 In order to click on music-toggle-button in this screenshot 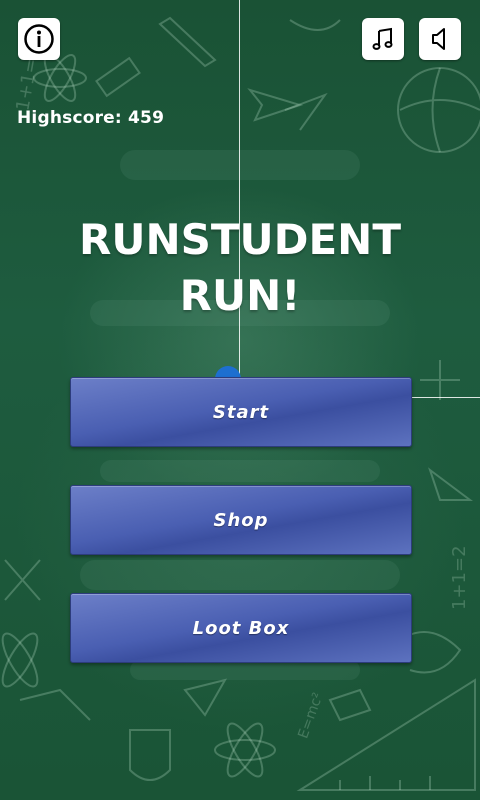, I will do `click(383, 39)`.